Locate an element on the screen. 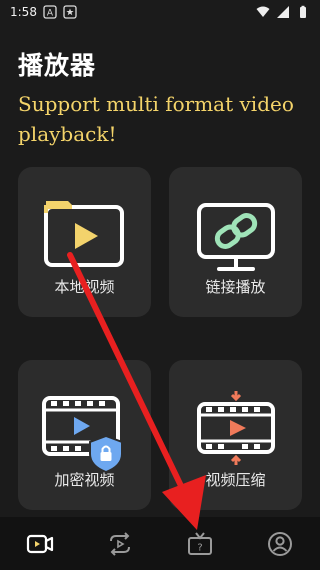 This screenshot has height=570, width=320. card-label: 加密视频 is located at coordinates (84, 480).